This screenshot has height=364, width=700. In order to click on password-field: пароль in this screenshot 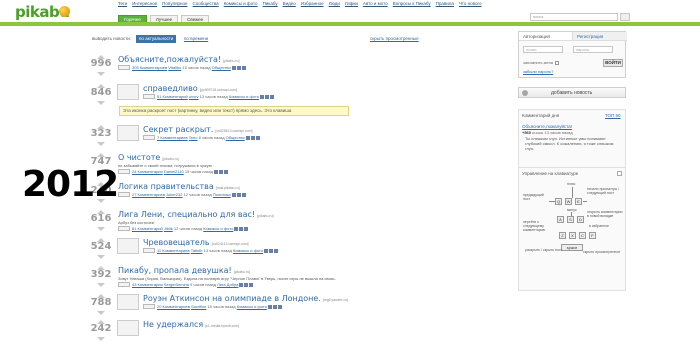, I will do `click(593, 49)`.